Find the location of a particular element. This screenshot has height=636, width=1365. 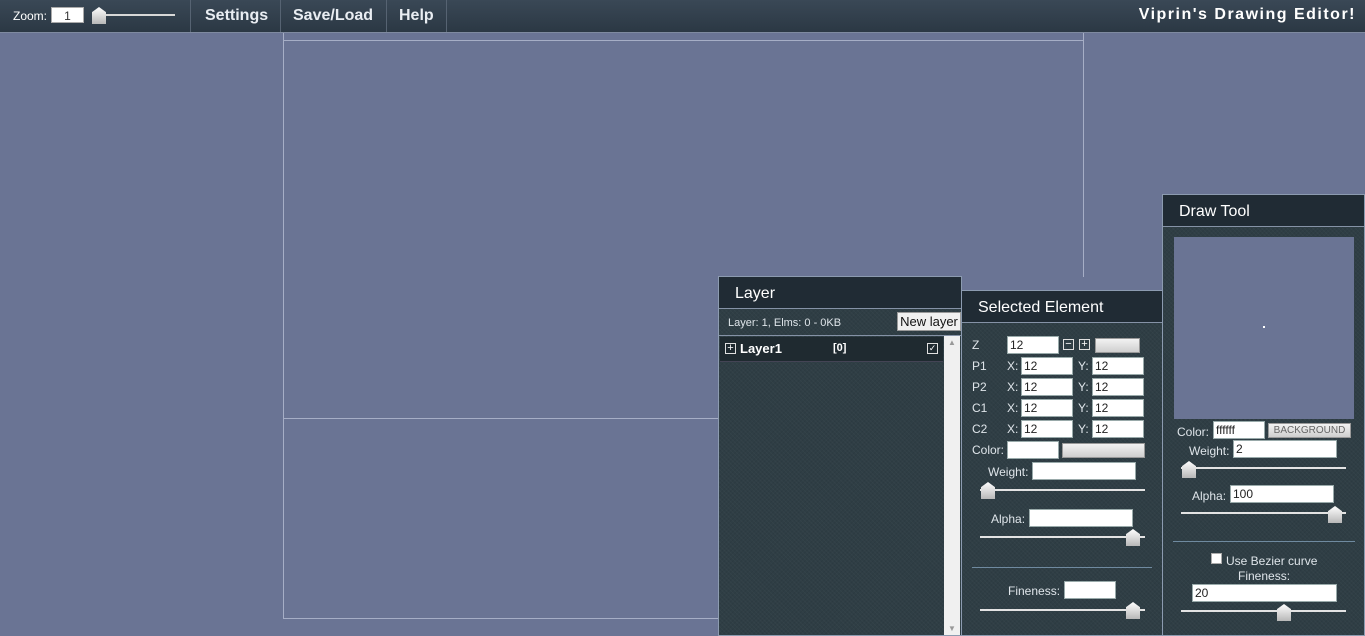

z-decrease-icon: − is located at coordinates (1068, 344).